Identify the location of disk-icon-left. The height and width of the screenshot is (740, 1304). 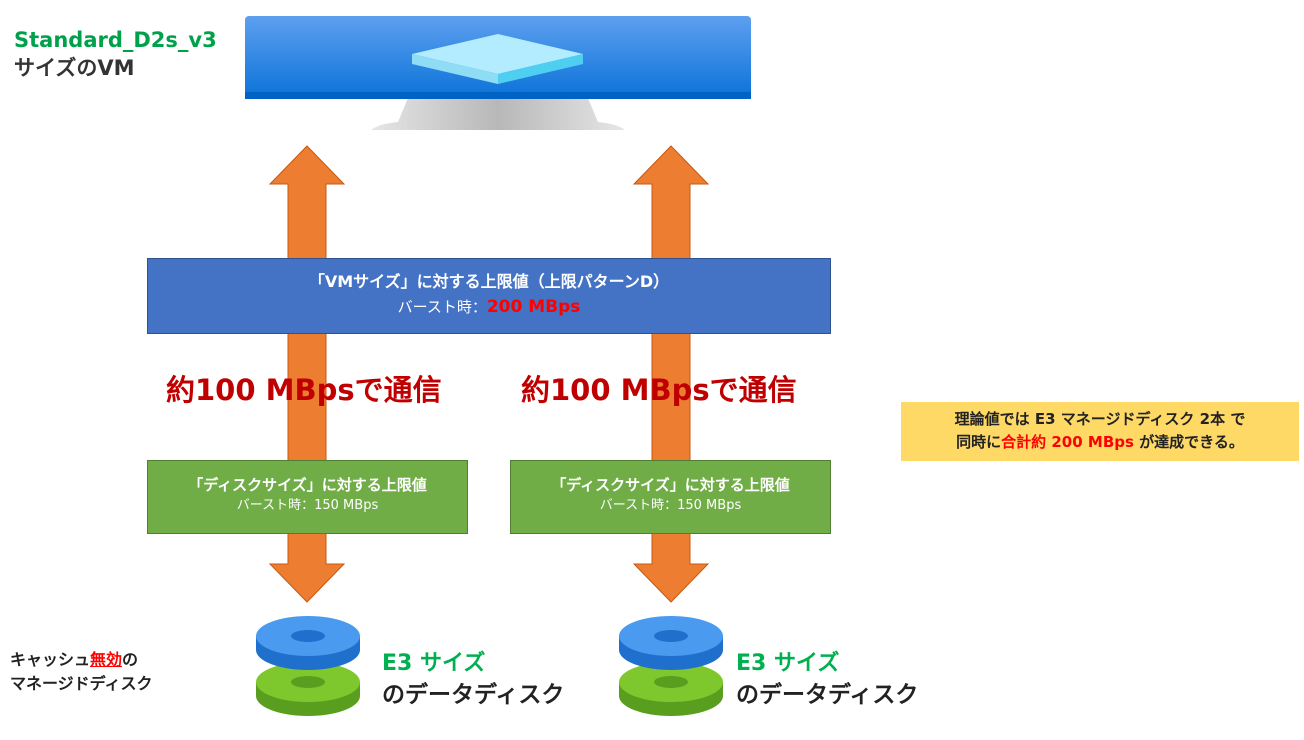
(308, 666).